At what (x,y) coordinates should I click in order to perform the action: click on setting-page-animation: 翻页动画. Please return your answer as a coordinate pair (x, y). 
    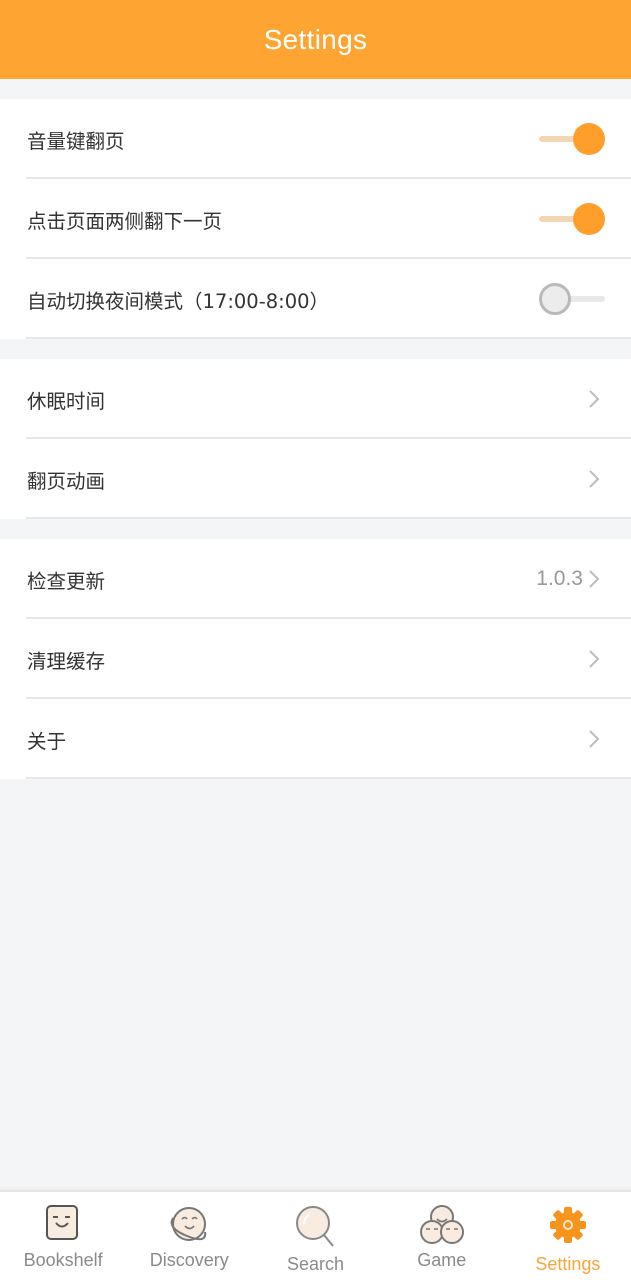
    Looking at the image, I should click on (315, 479).